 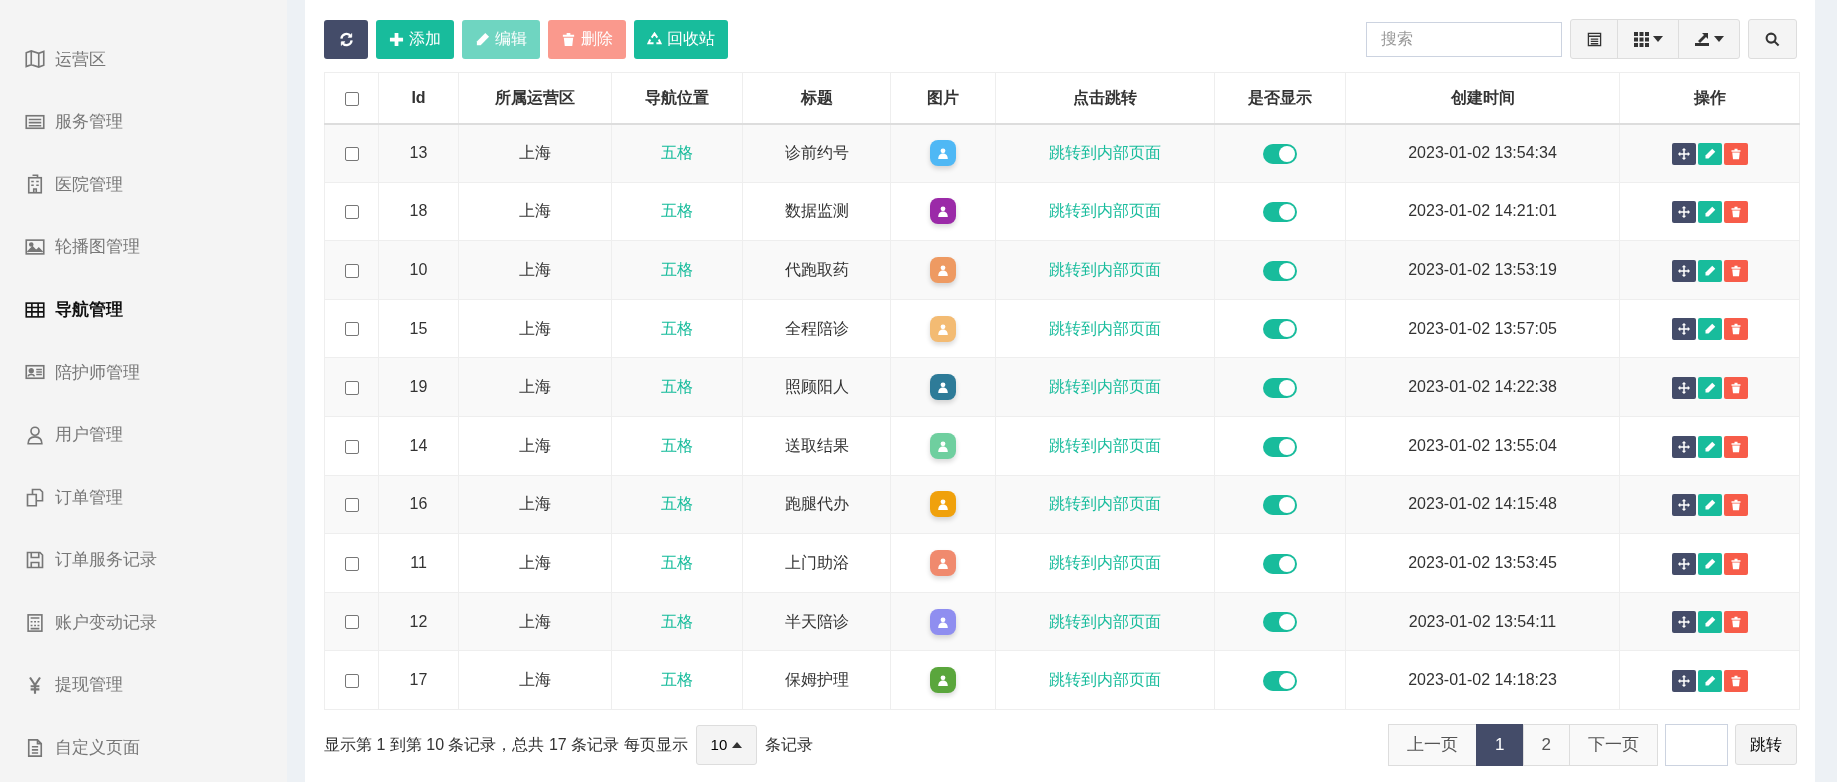 What do you see at coordinates (418, 387) in the screenshot?
I see `table-cell: 19` at bounding box center [418, 387].